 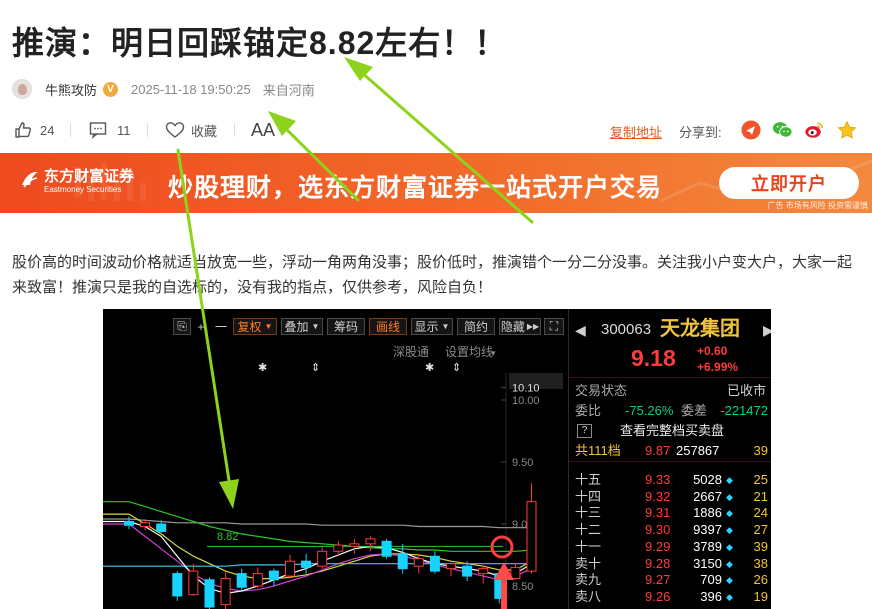 What do you see at coordinates (601, 390) in the screenshot?
I see `status-label: 交易状态` at bounding box center [601, 390].